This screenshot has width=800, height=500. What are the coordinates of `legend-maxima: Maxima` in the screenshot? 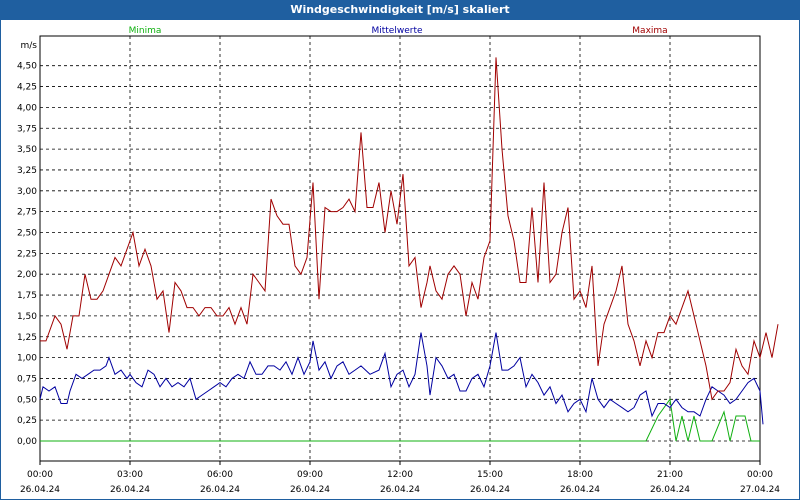 It's located at (649, 31).